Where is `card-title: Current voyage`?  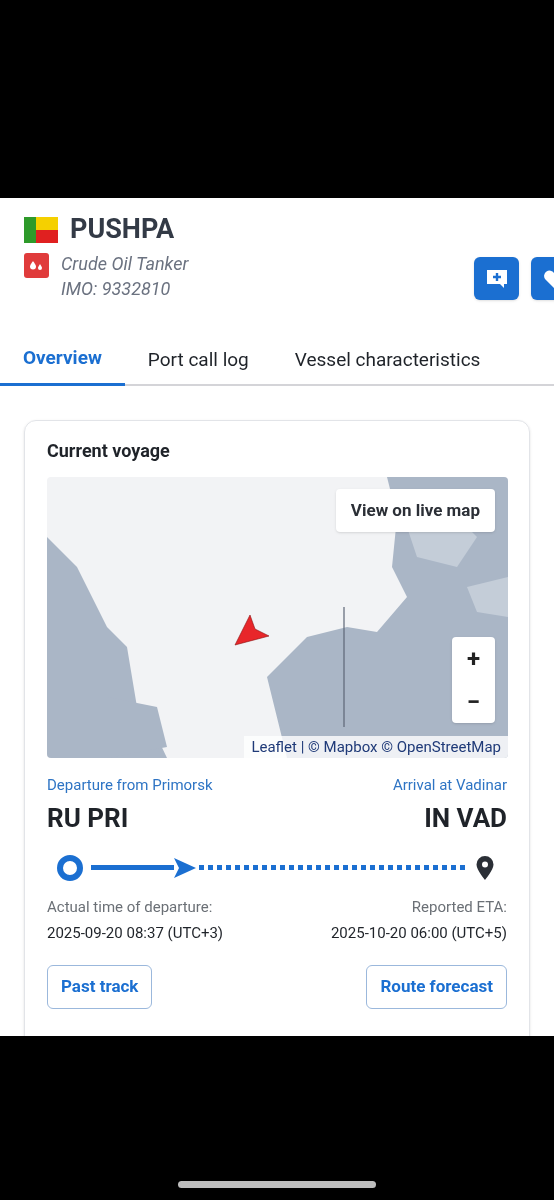 card-title: Current voyage is located at coordinates (109, 451).